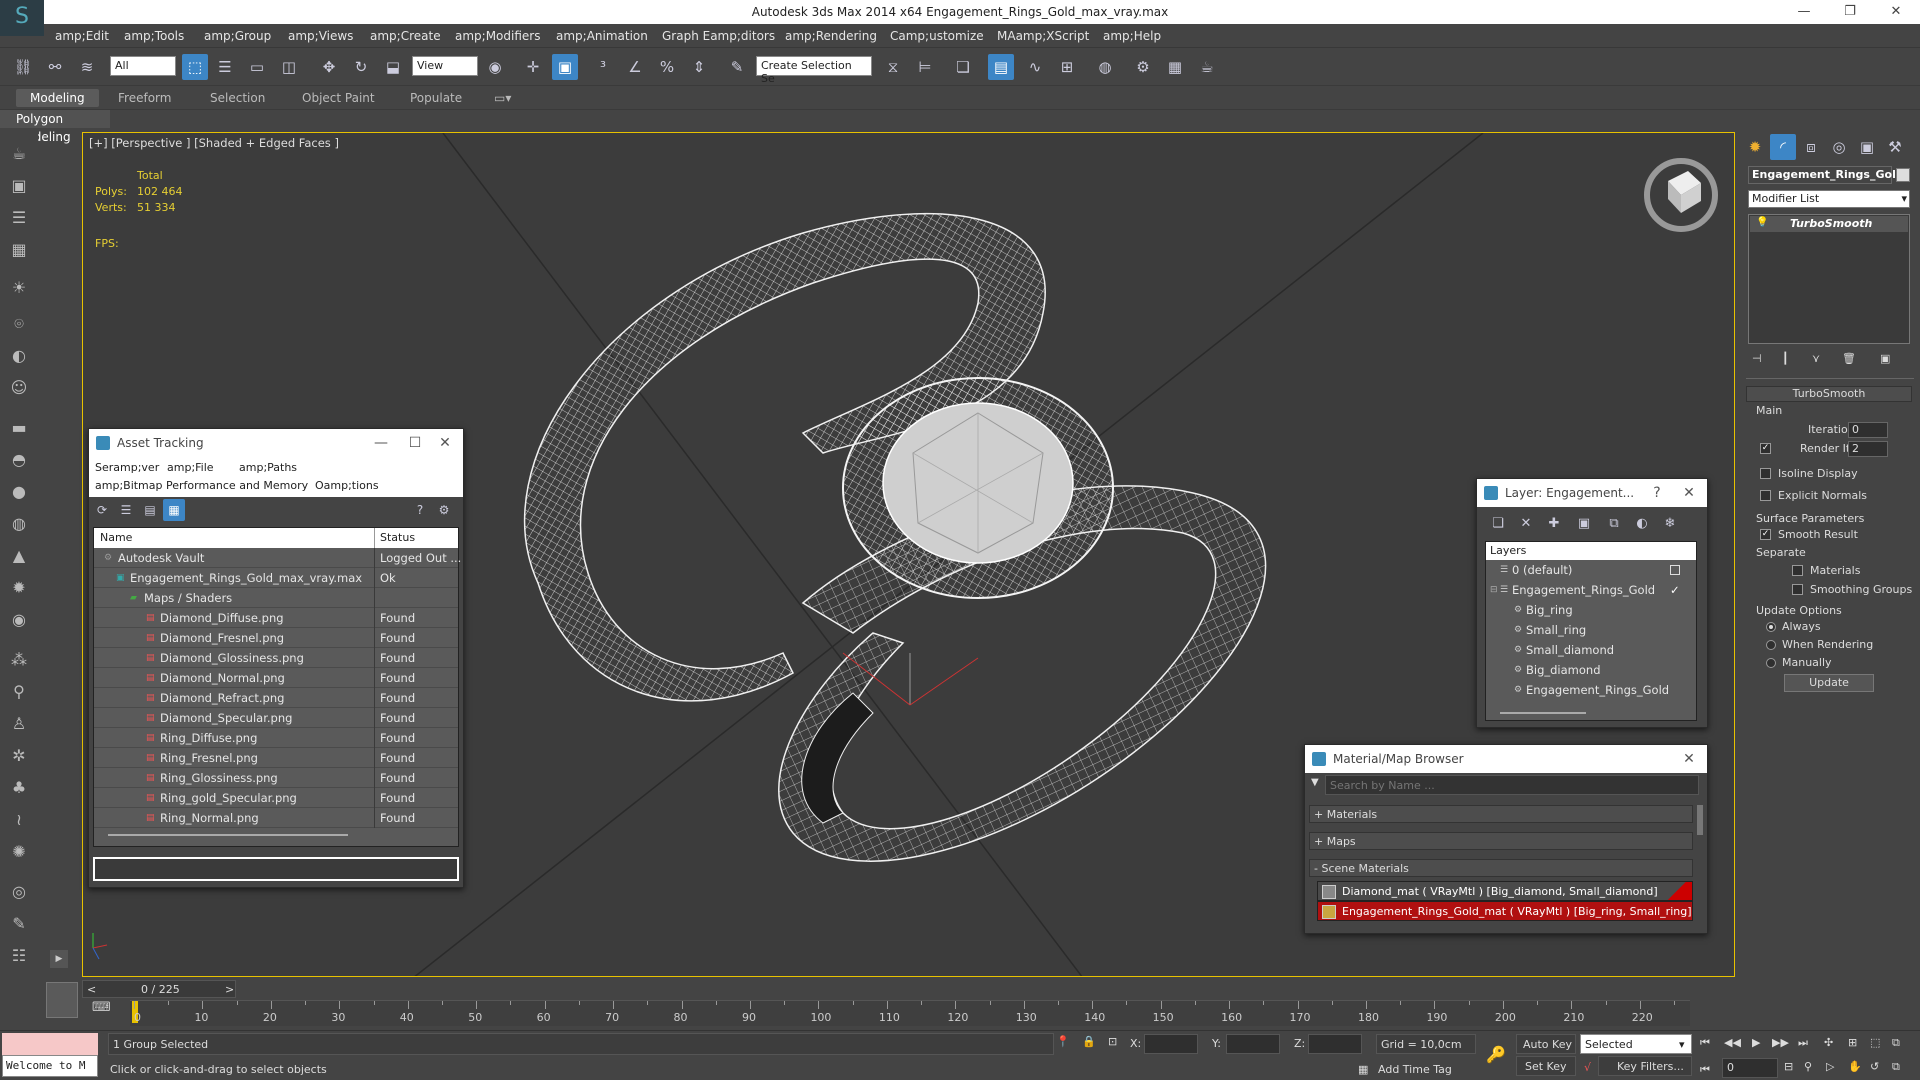  I want to click on sun-icon: ✹, so click(19, 588).